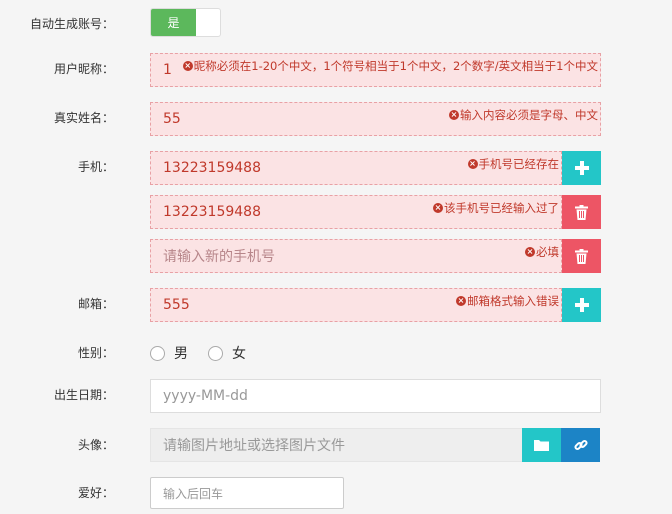 Image resolution: width=672 pixels, height=514 pixels. I want to click on avatar-input: 请输图片地址或选择图片文件, so click(336, 445).